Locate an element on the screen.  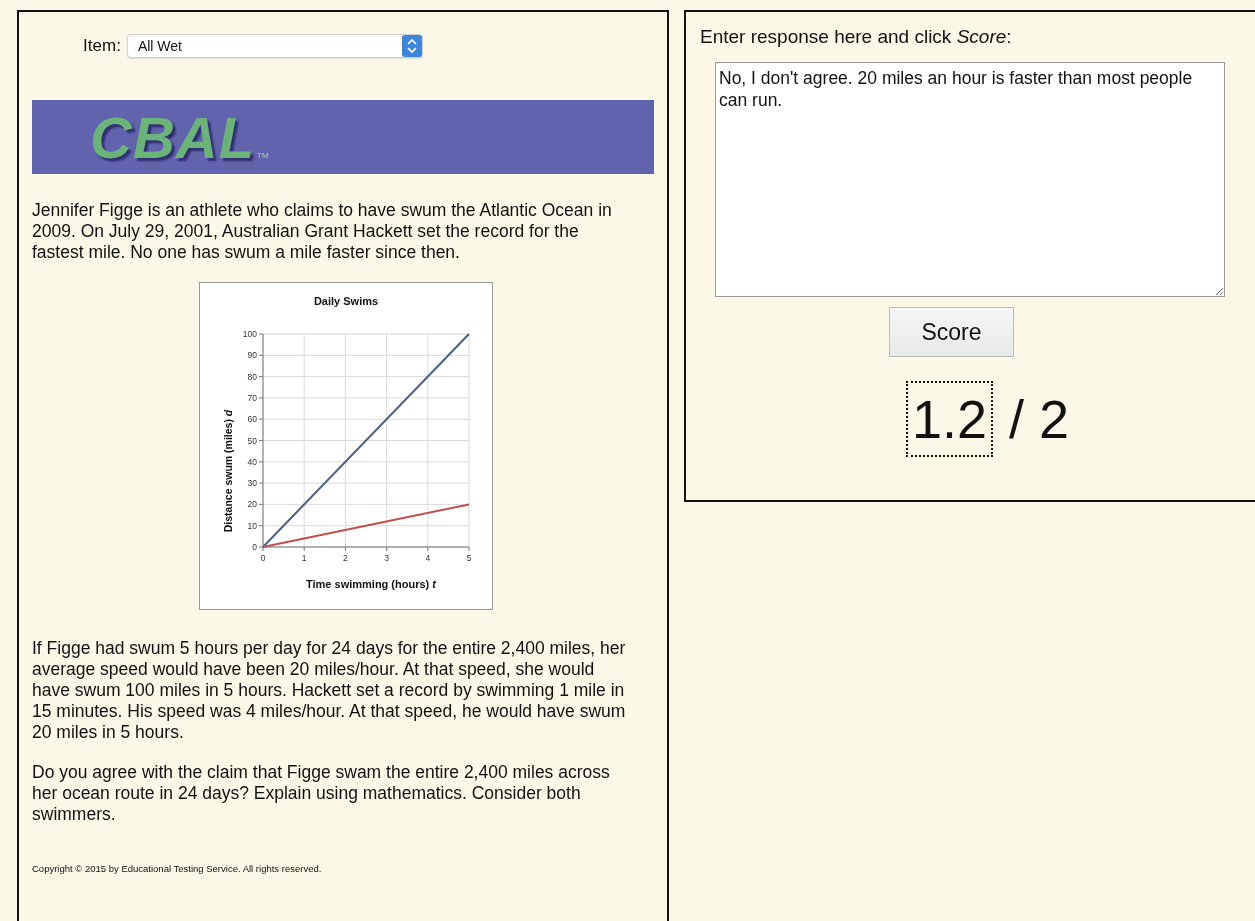
tick-label: 90 is located at coordinates (252, 355).